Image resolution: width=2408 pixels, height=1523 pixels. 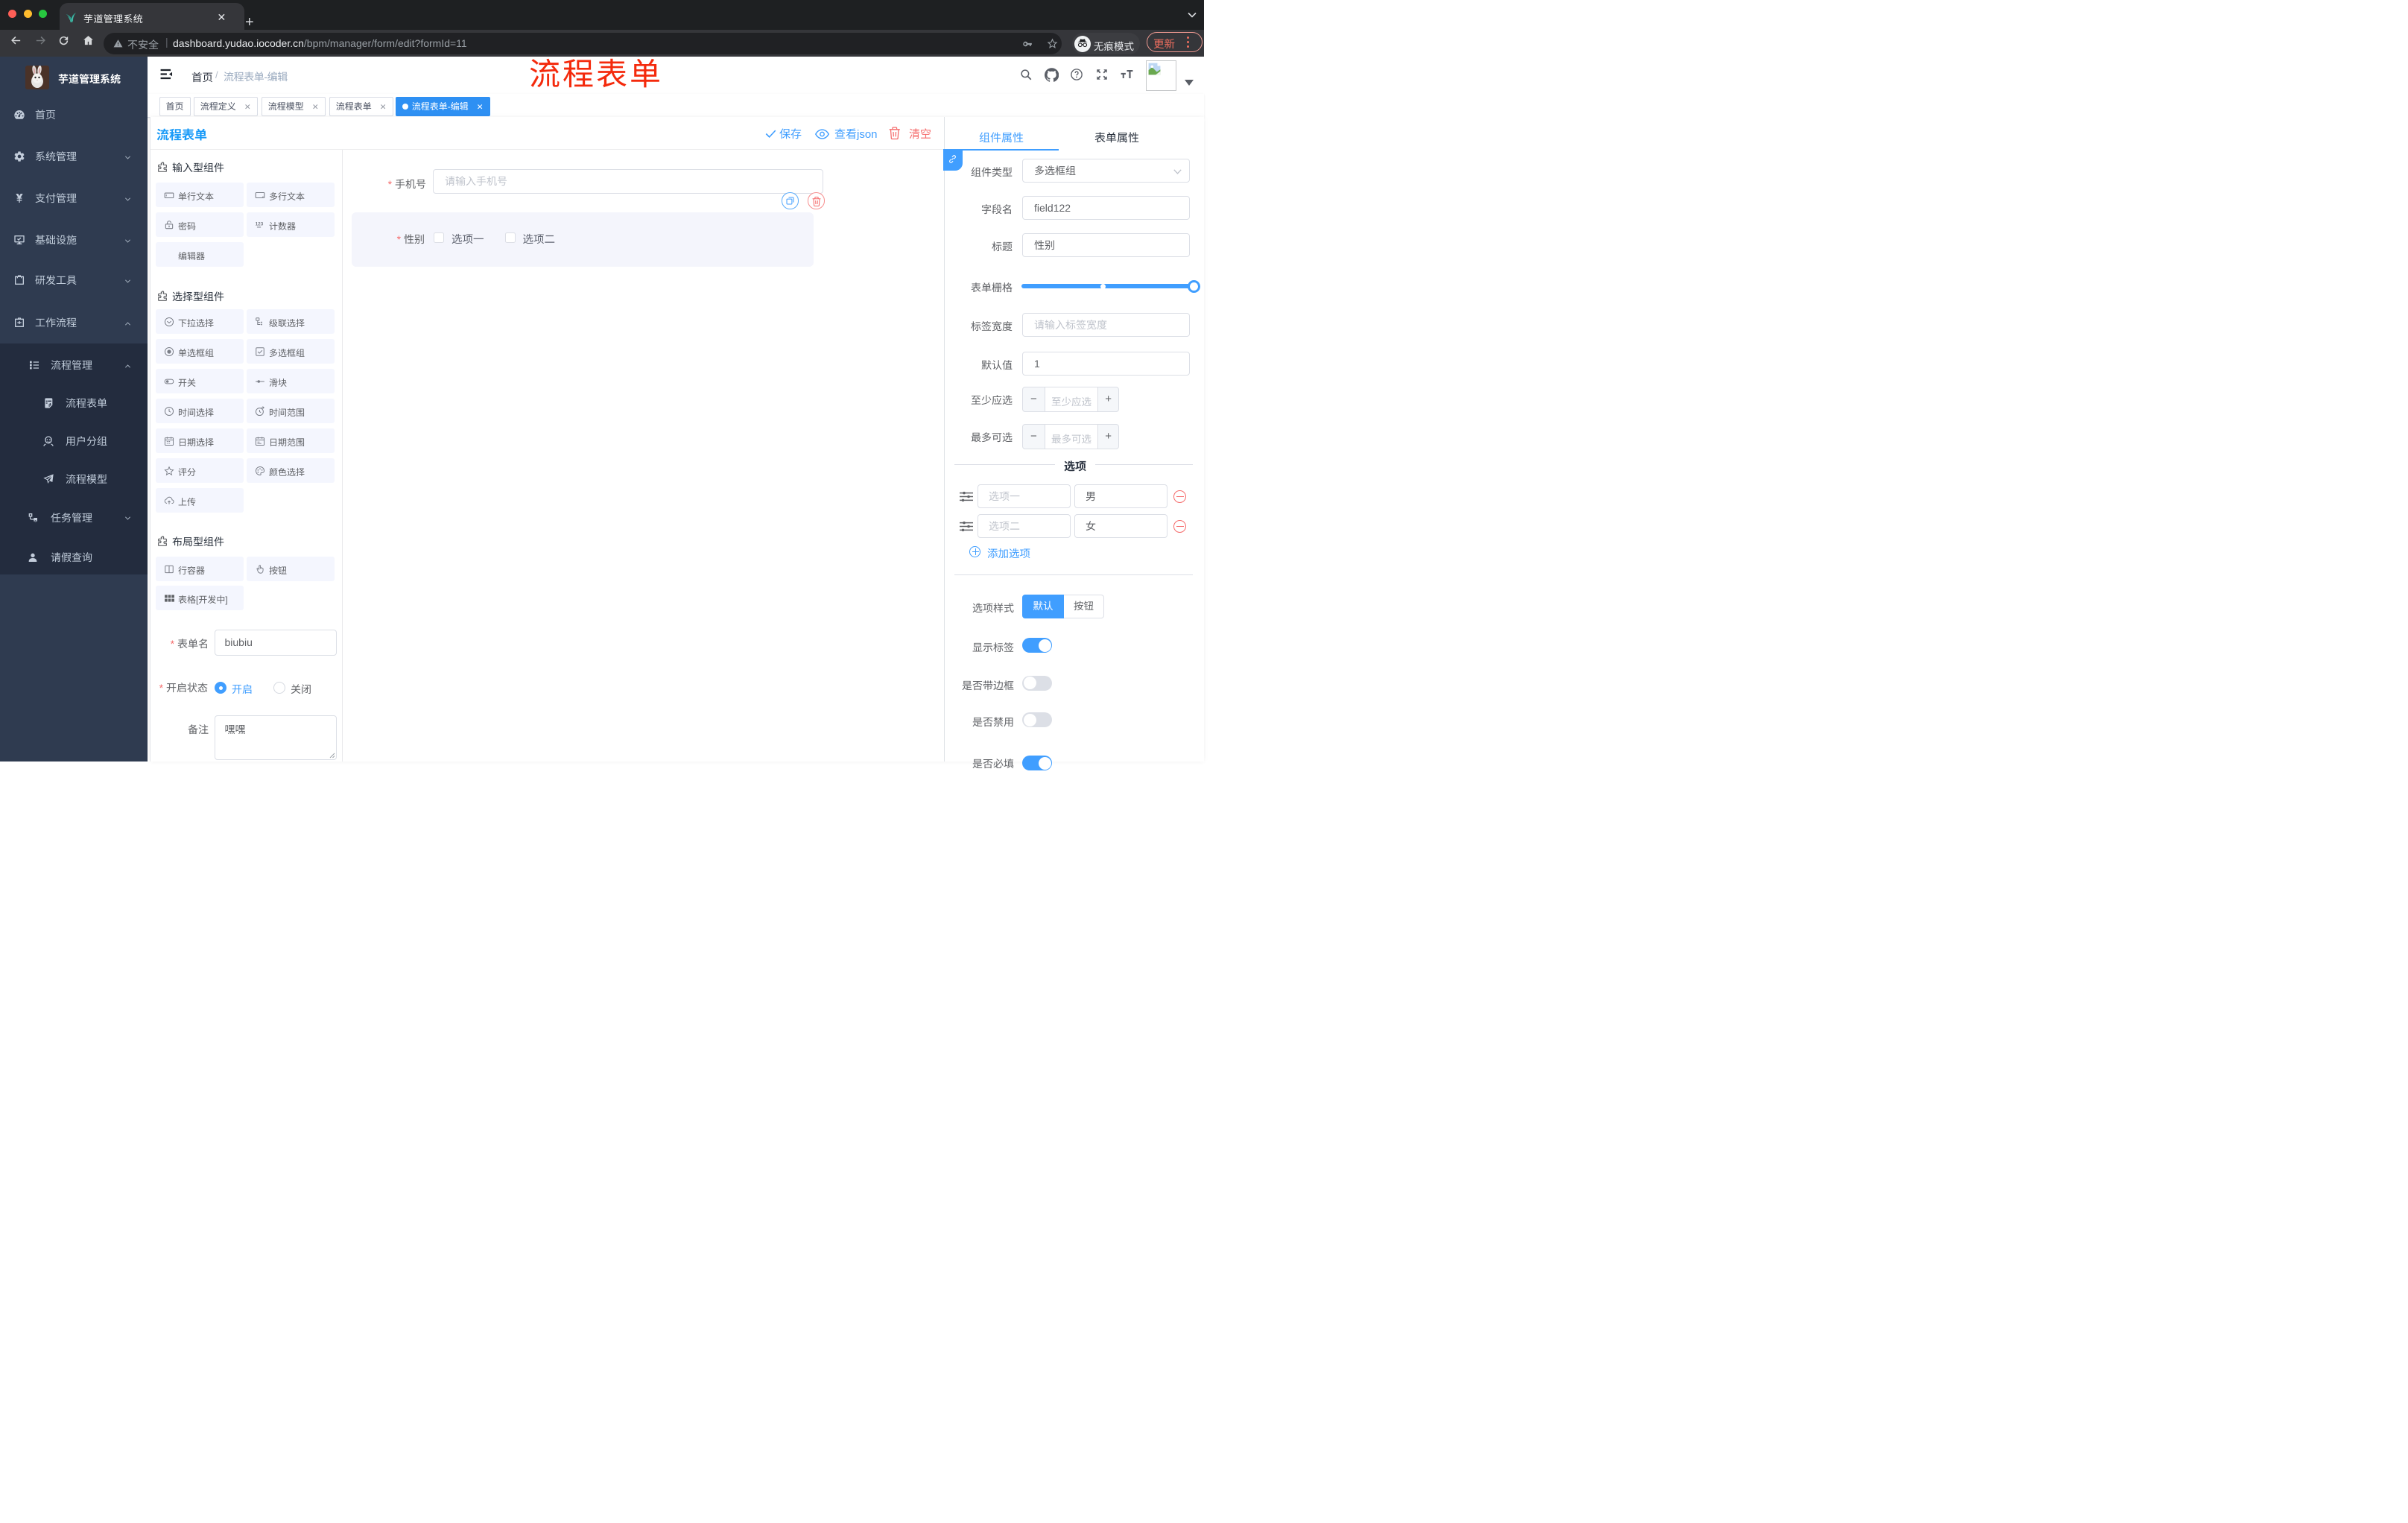 I want to click on svg-text: 123, so click(x=260, y=224).